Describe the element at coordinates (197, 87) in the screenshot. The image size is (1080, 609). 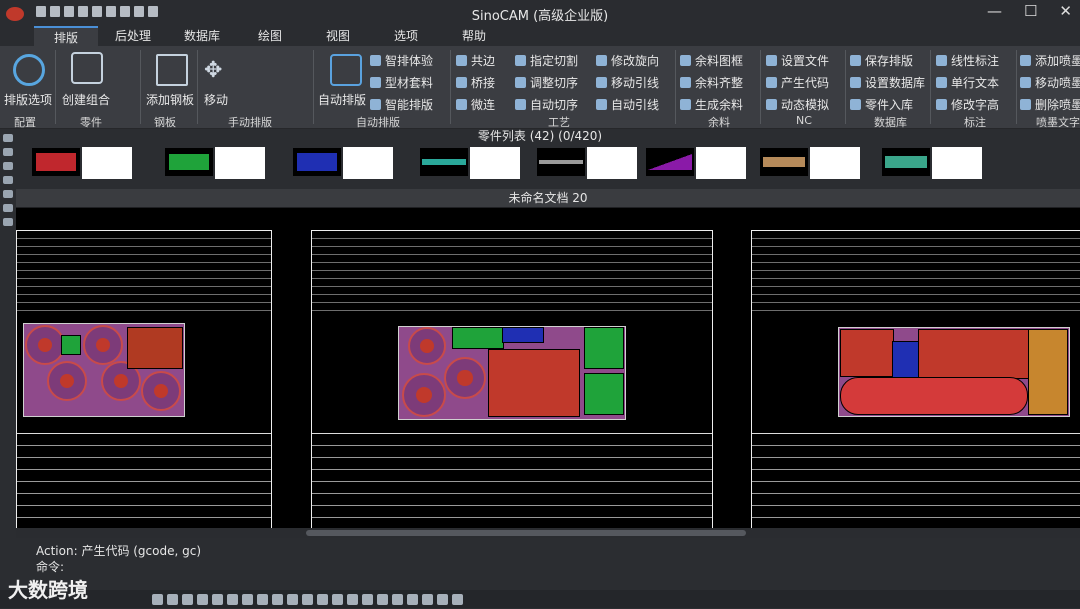
I see `divider` at that location.